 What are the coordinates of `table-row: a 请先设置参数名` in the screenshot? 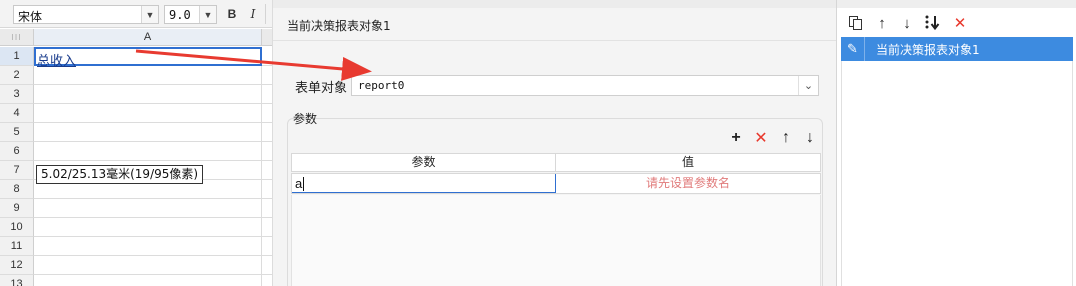 It's located at (556, 183).